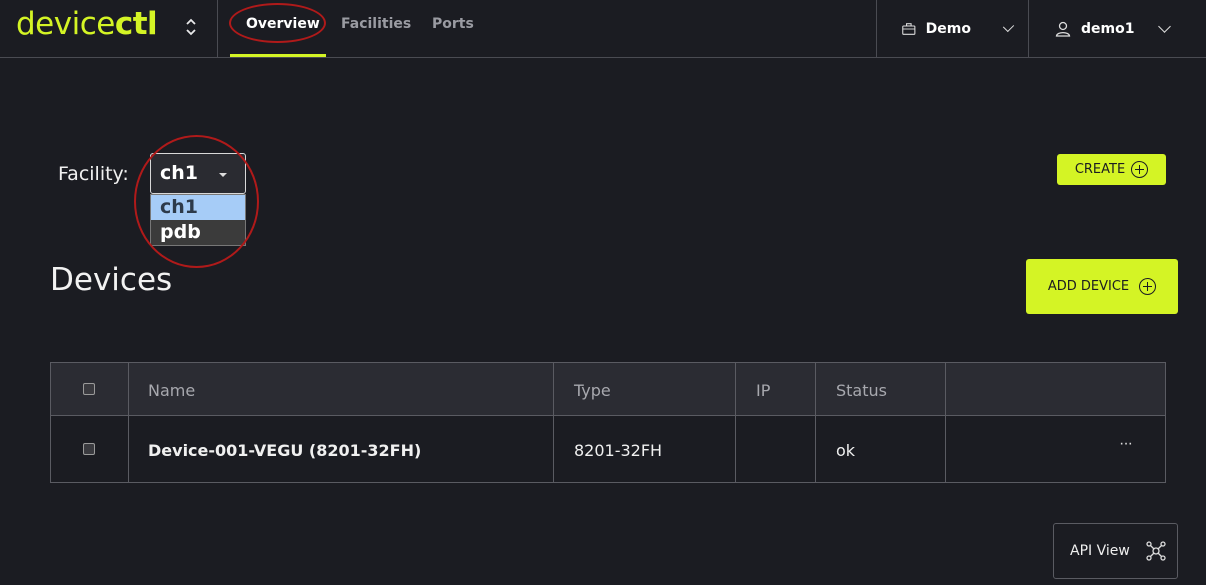 This screenshot has width=1206, height=585. What do you see at coordinates (111, 280) in the screenshot?
I see `page-title: Devices` at bounding box center [111, 280].